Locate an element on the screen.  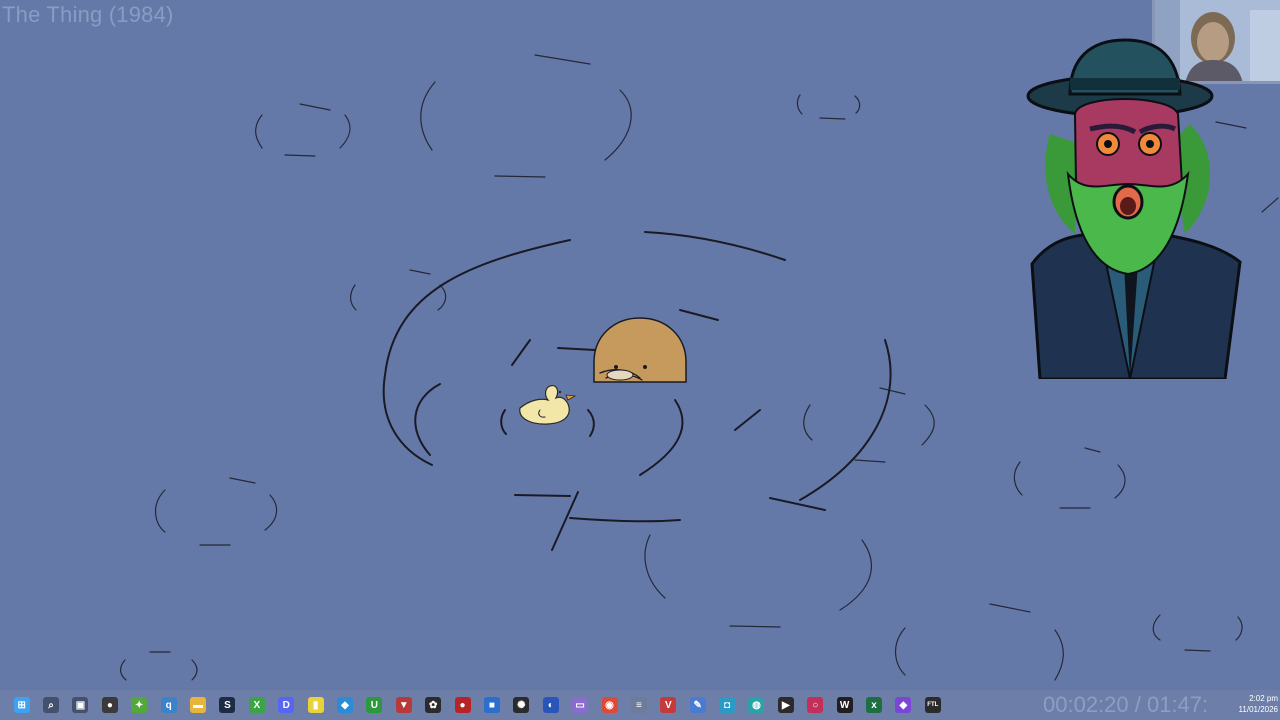
xbox-icon-glyph: X is located at coordinates (256, 705).